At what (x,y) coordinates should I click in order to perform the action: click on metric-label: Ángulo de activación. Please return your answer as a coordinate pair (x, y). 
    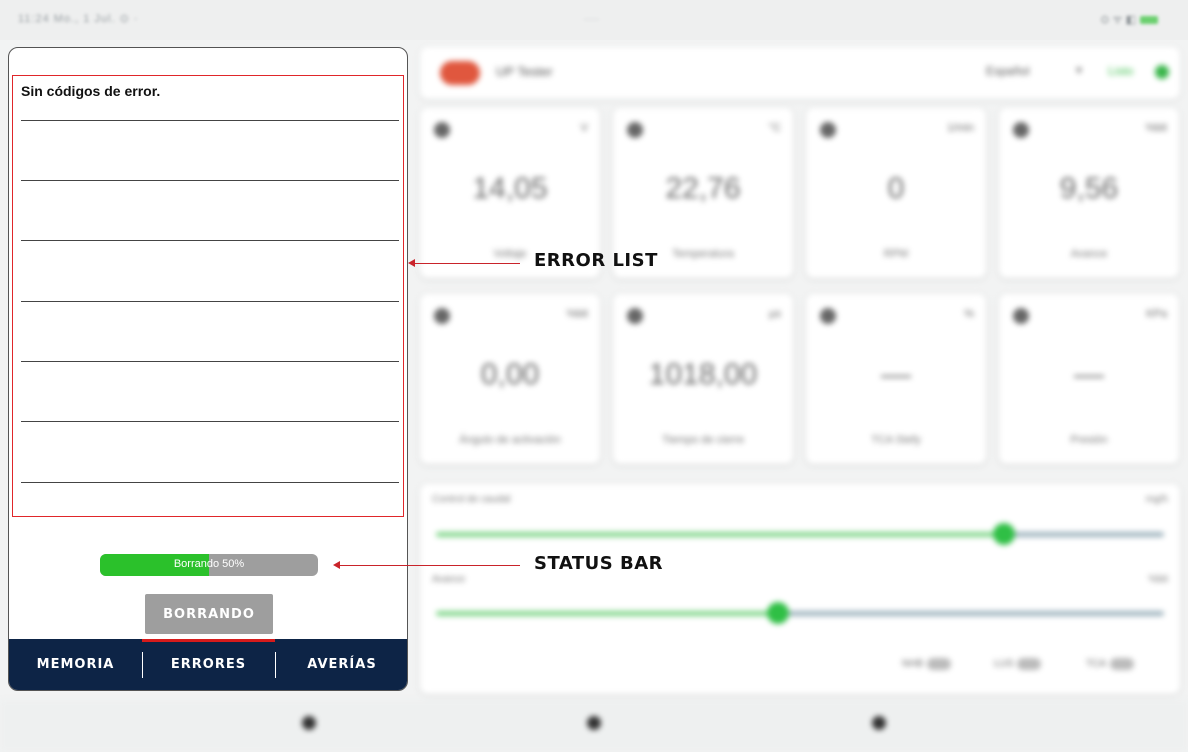
    Looking at the image, I should click on (510, 440).